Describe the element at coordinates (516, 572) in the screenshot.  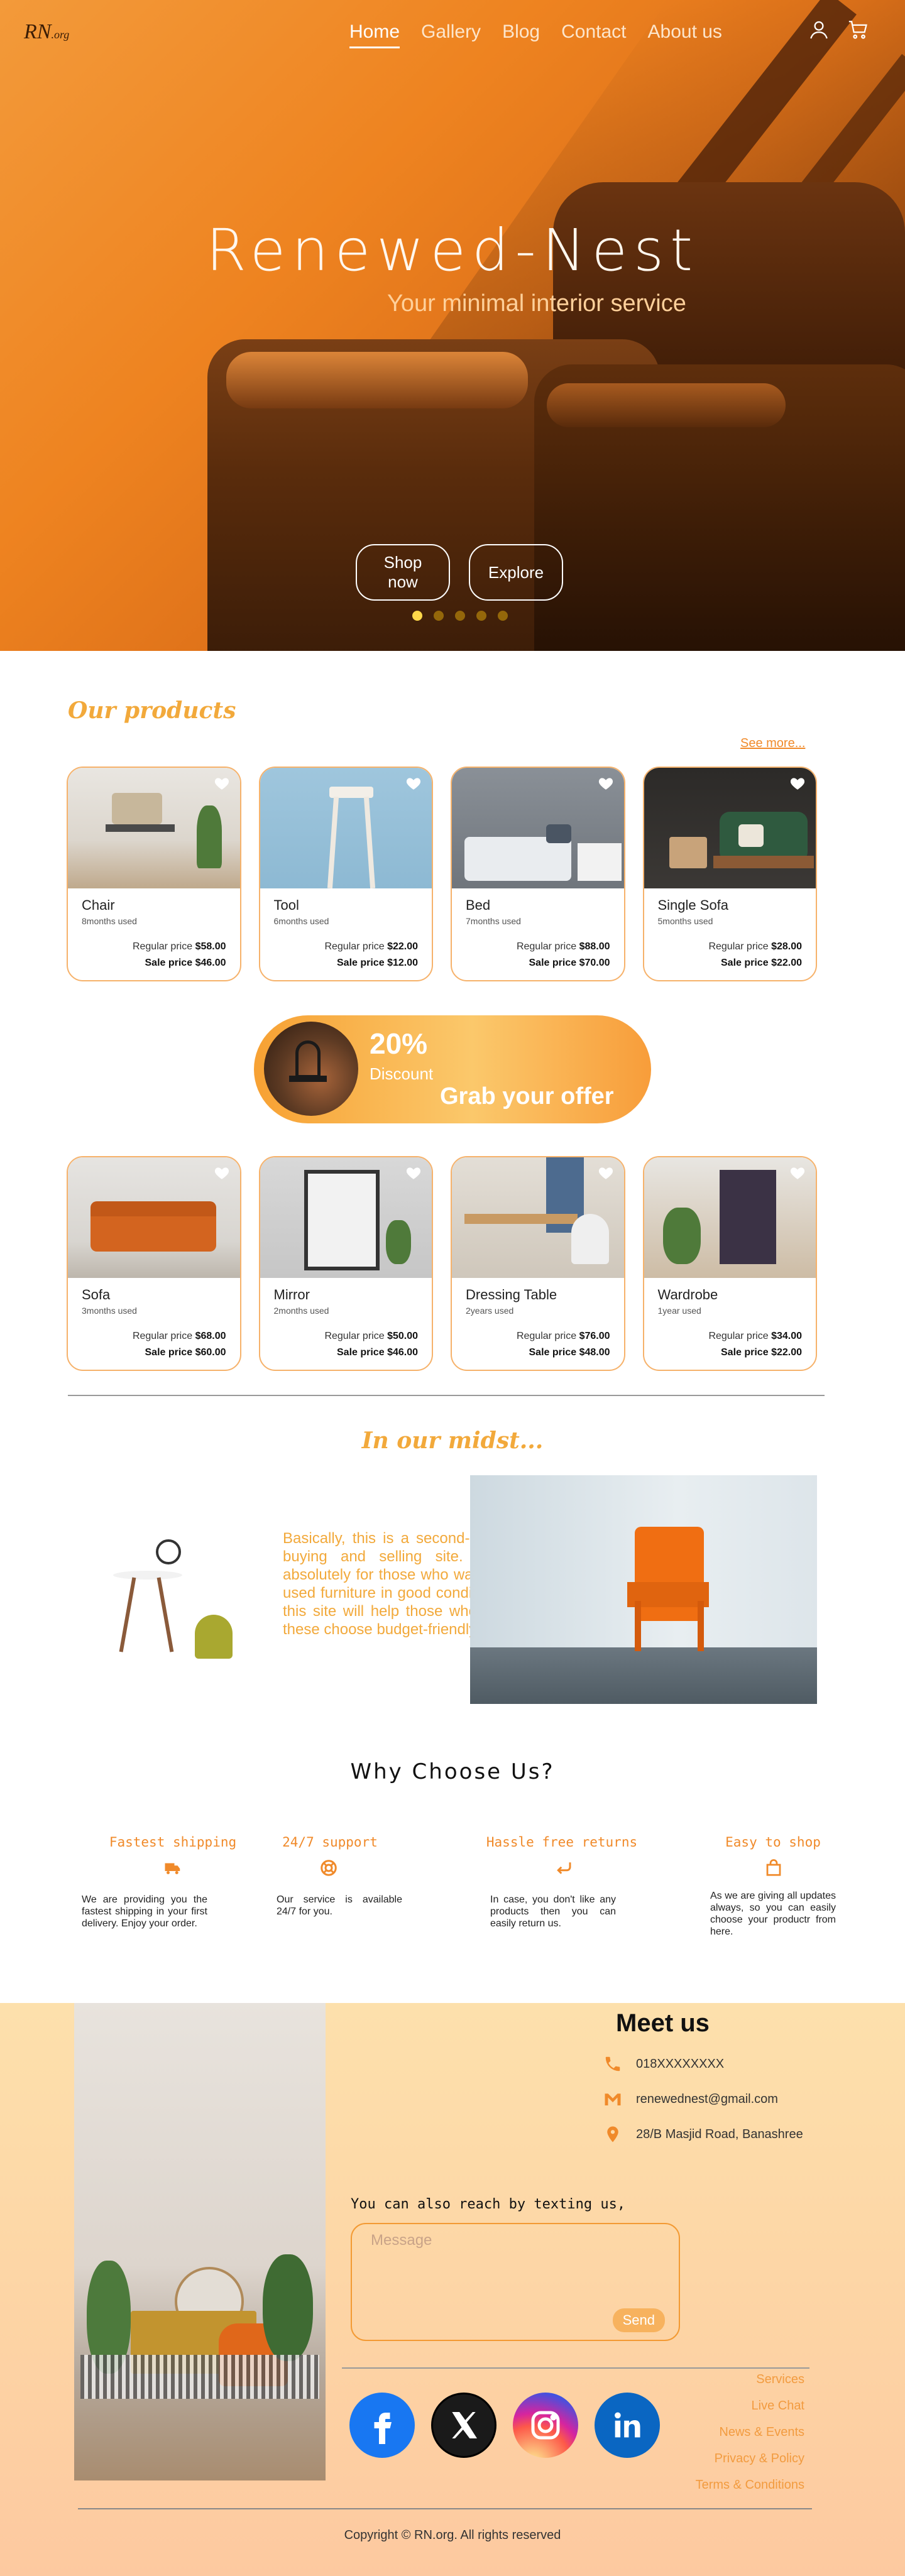
I see `explore-button: Explore` at that location.